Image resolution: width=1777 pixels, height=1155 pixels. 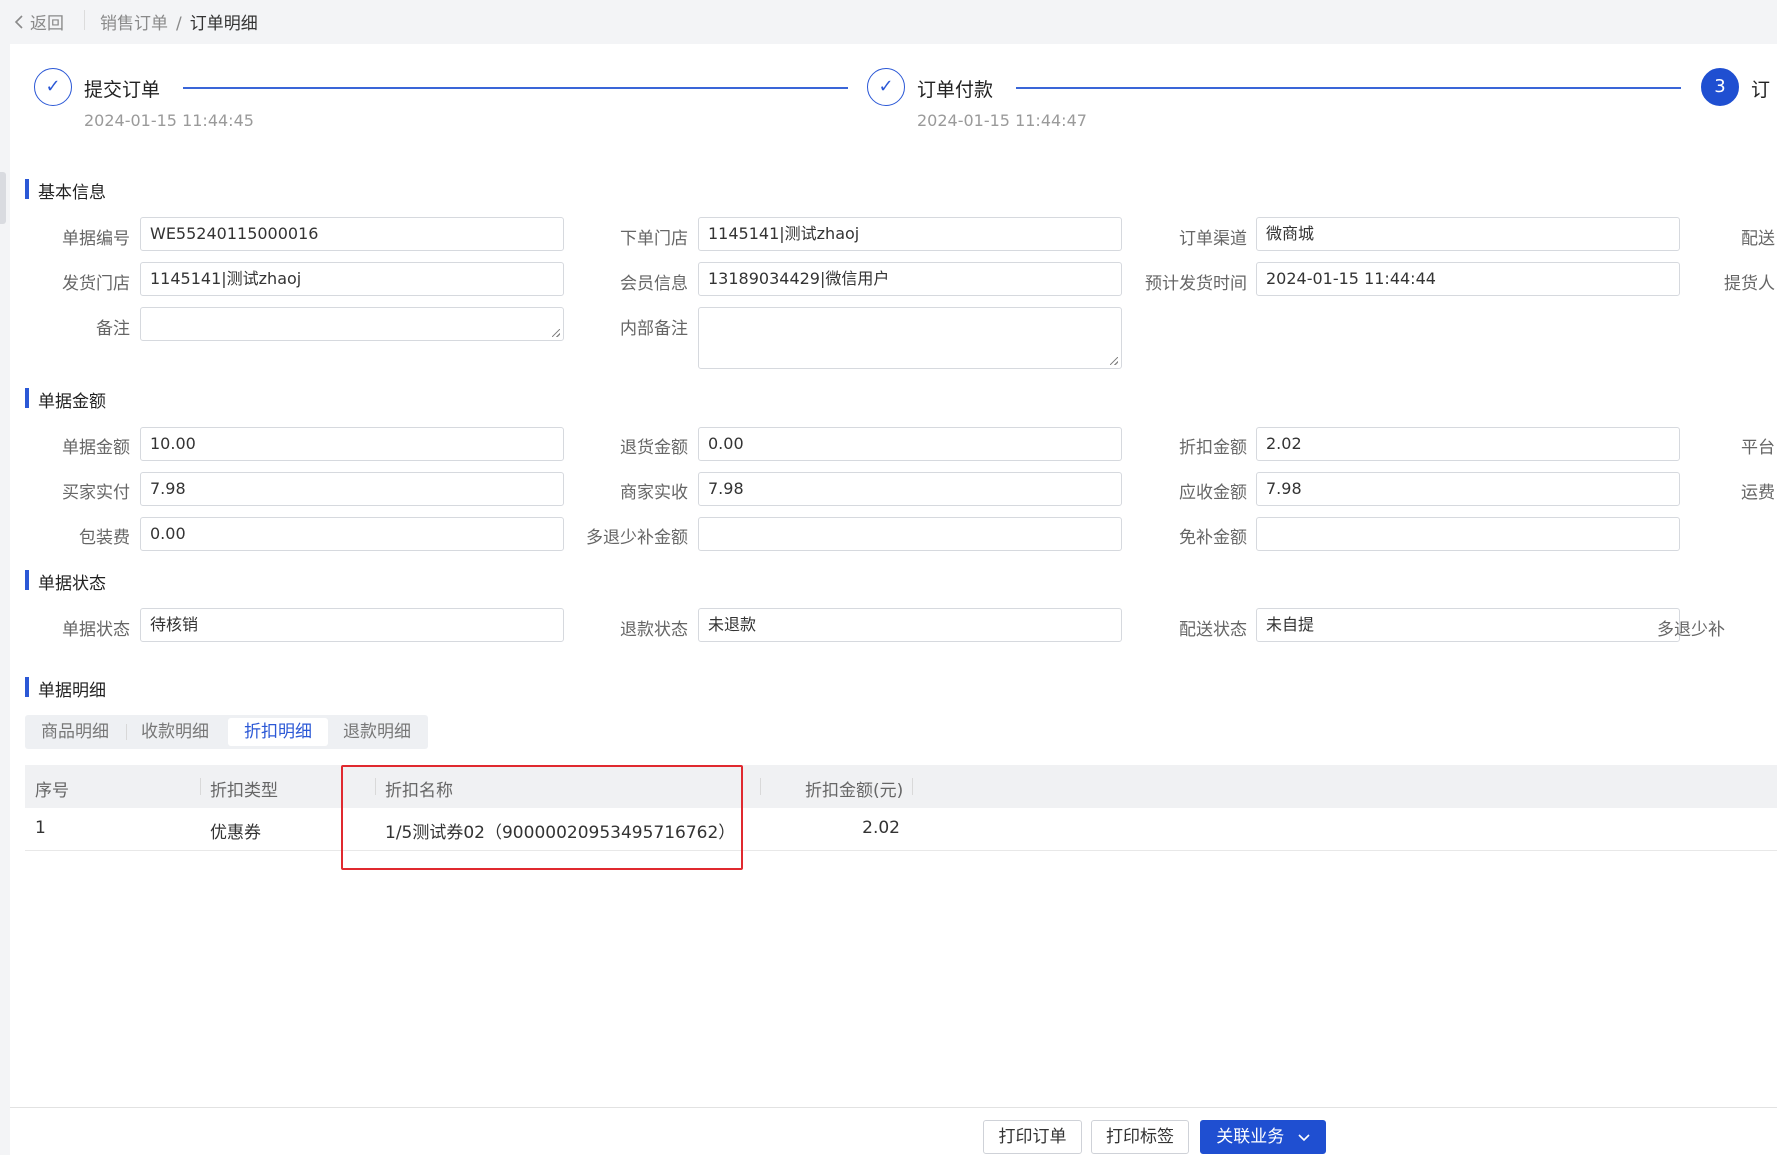 What do you see at coordinates (1213, 630) in the screenshot?
I see `delivery-status-label: 配送状态` at bounding box center [1213, 630].